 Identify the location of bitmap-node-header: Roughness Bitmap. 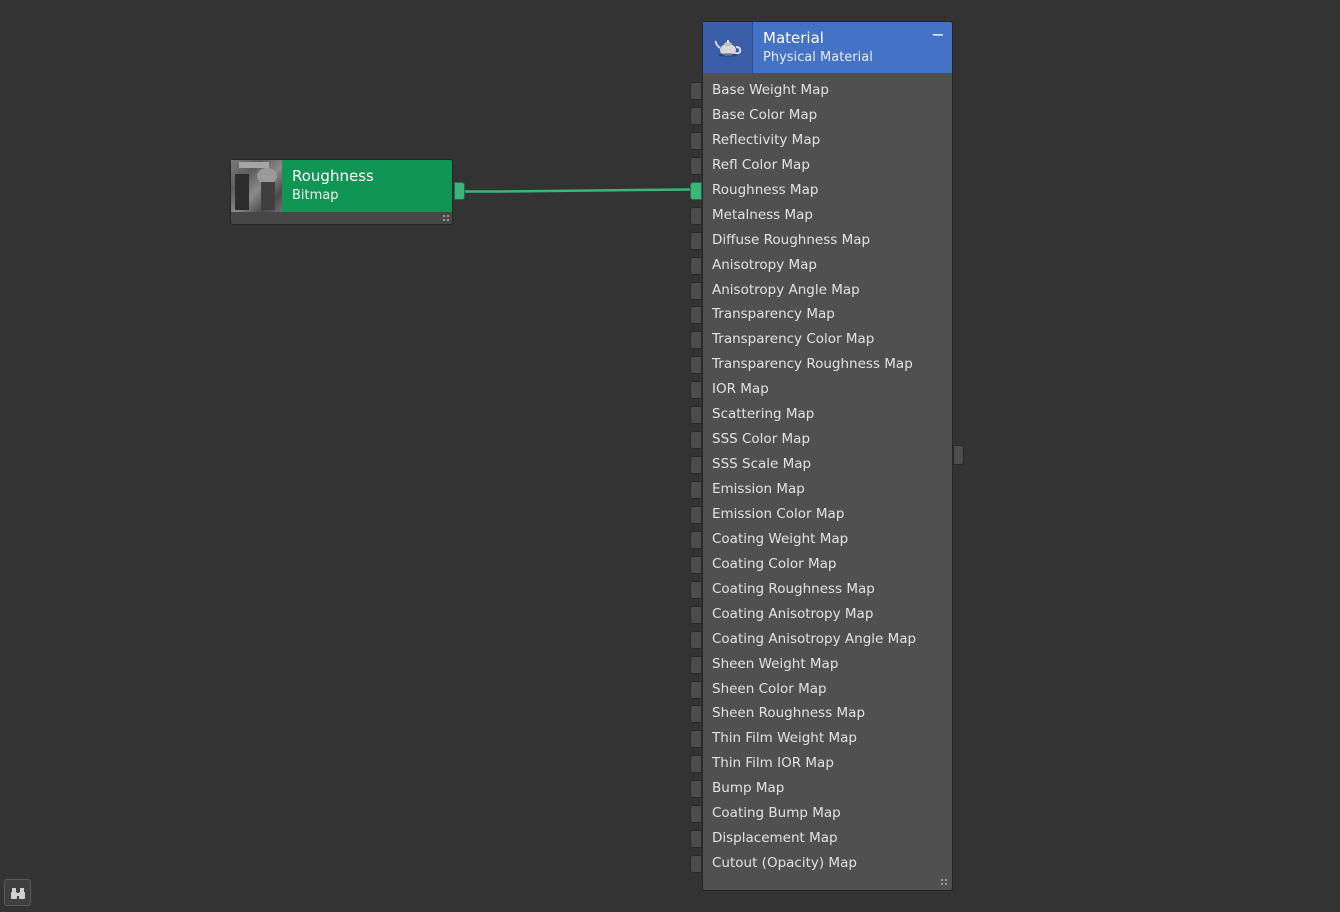
(341, 186).